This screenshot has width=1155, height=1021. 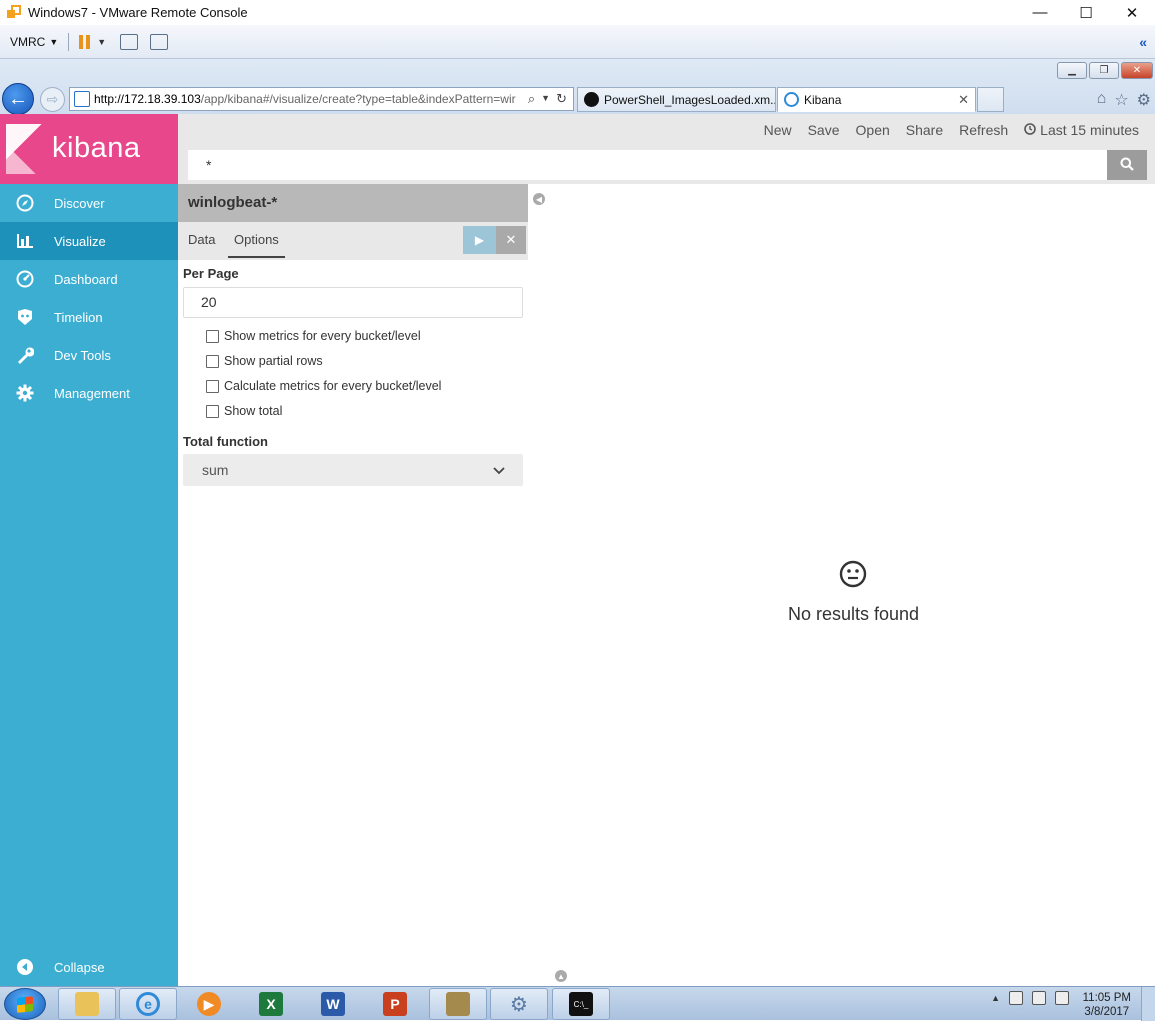 I want to click on sidebar-item-discover: Discover, so click(x=89, y=203).